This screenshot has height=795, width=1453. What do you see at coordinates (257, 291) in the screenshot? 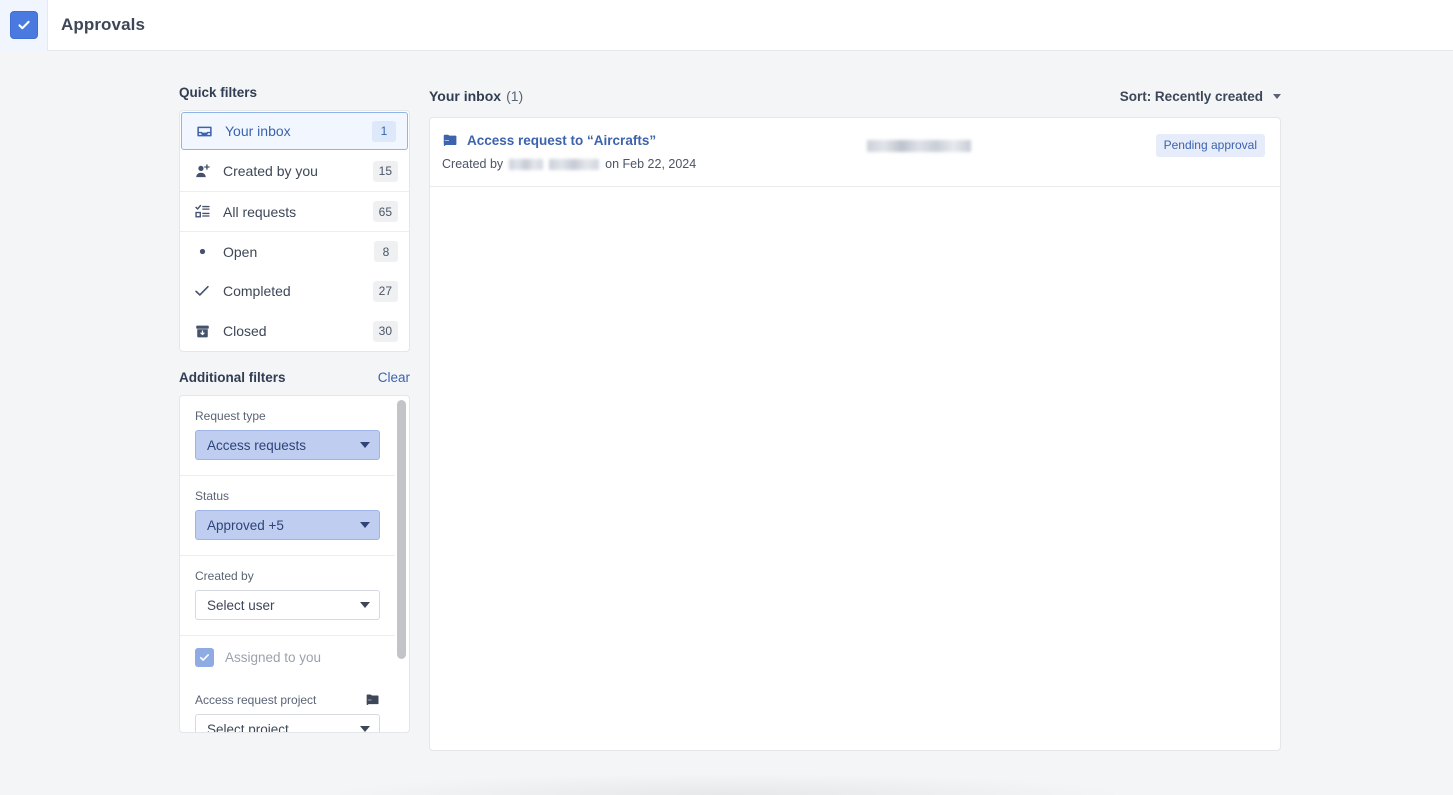
I see `sidebar-item-label: Completed` at bounding box center [257, 291].